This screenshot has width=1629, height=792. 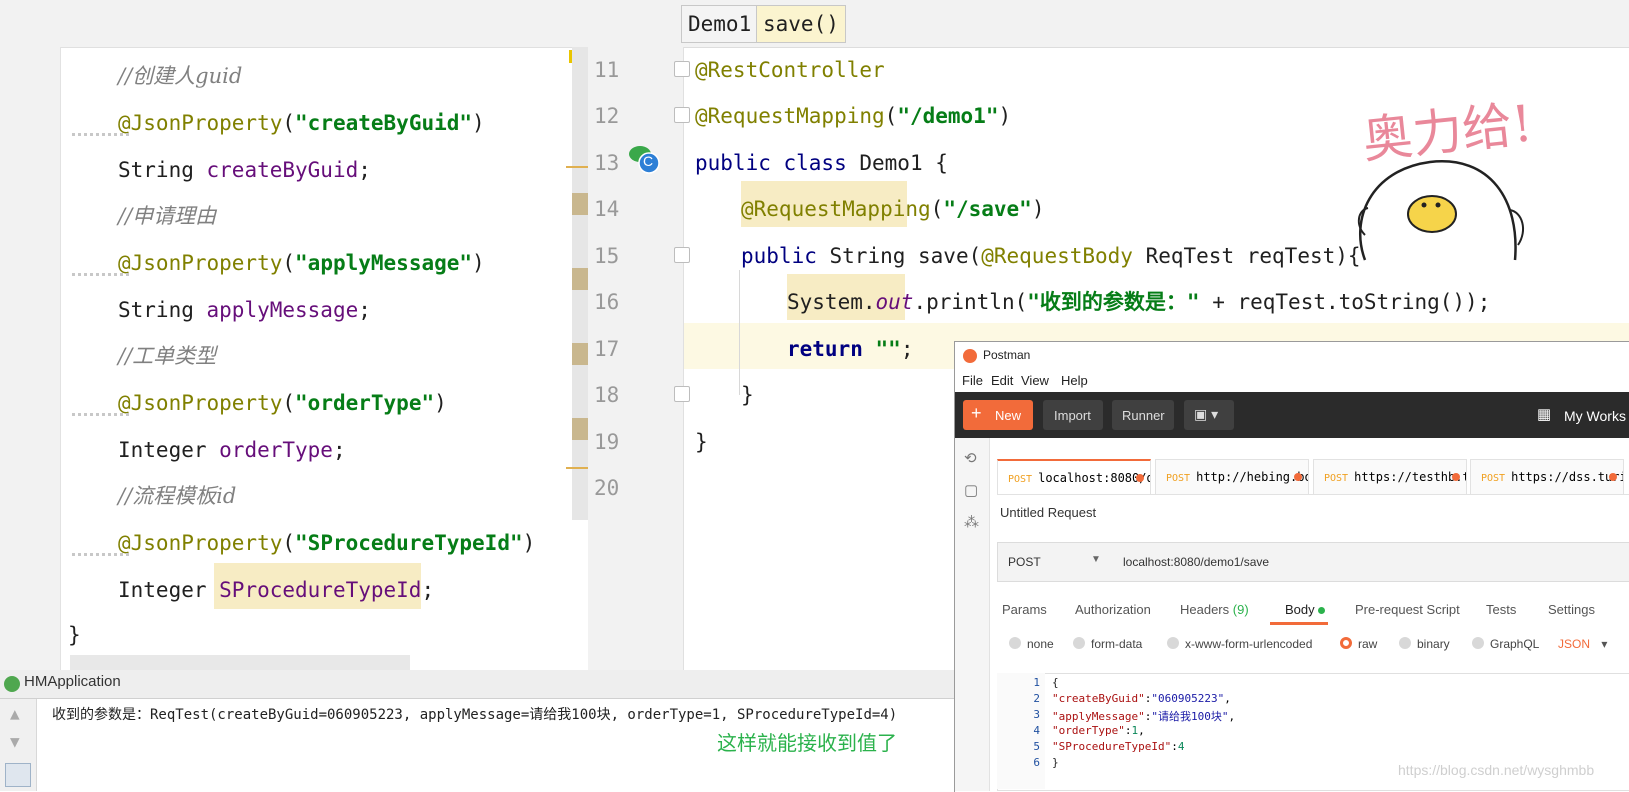 I want to click on radio-form-data, so click(x=1079, y=643).